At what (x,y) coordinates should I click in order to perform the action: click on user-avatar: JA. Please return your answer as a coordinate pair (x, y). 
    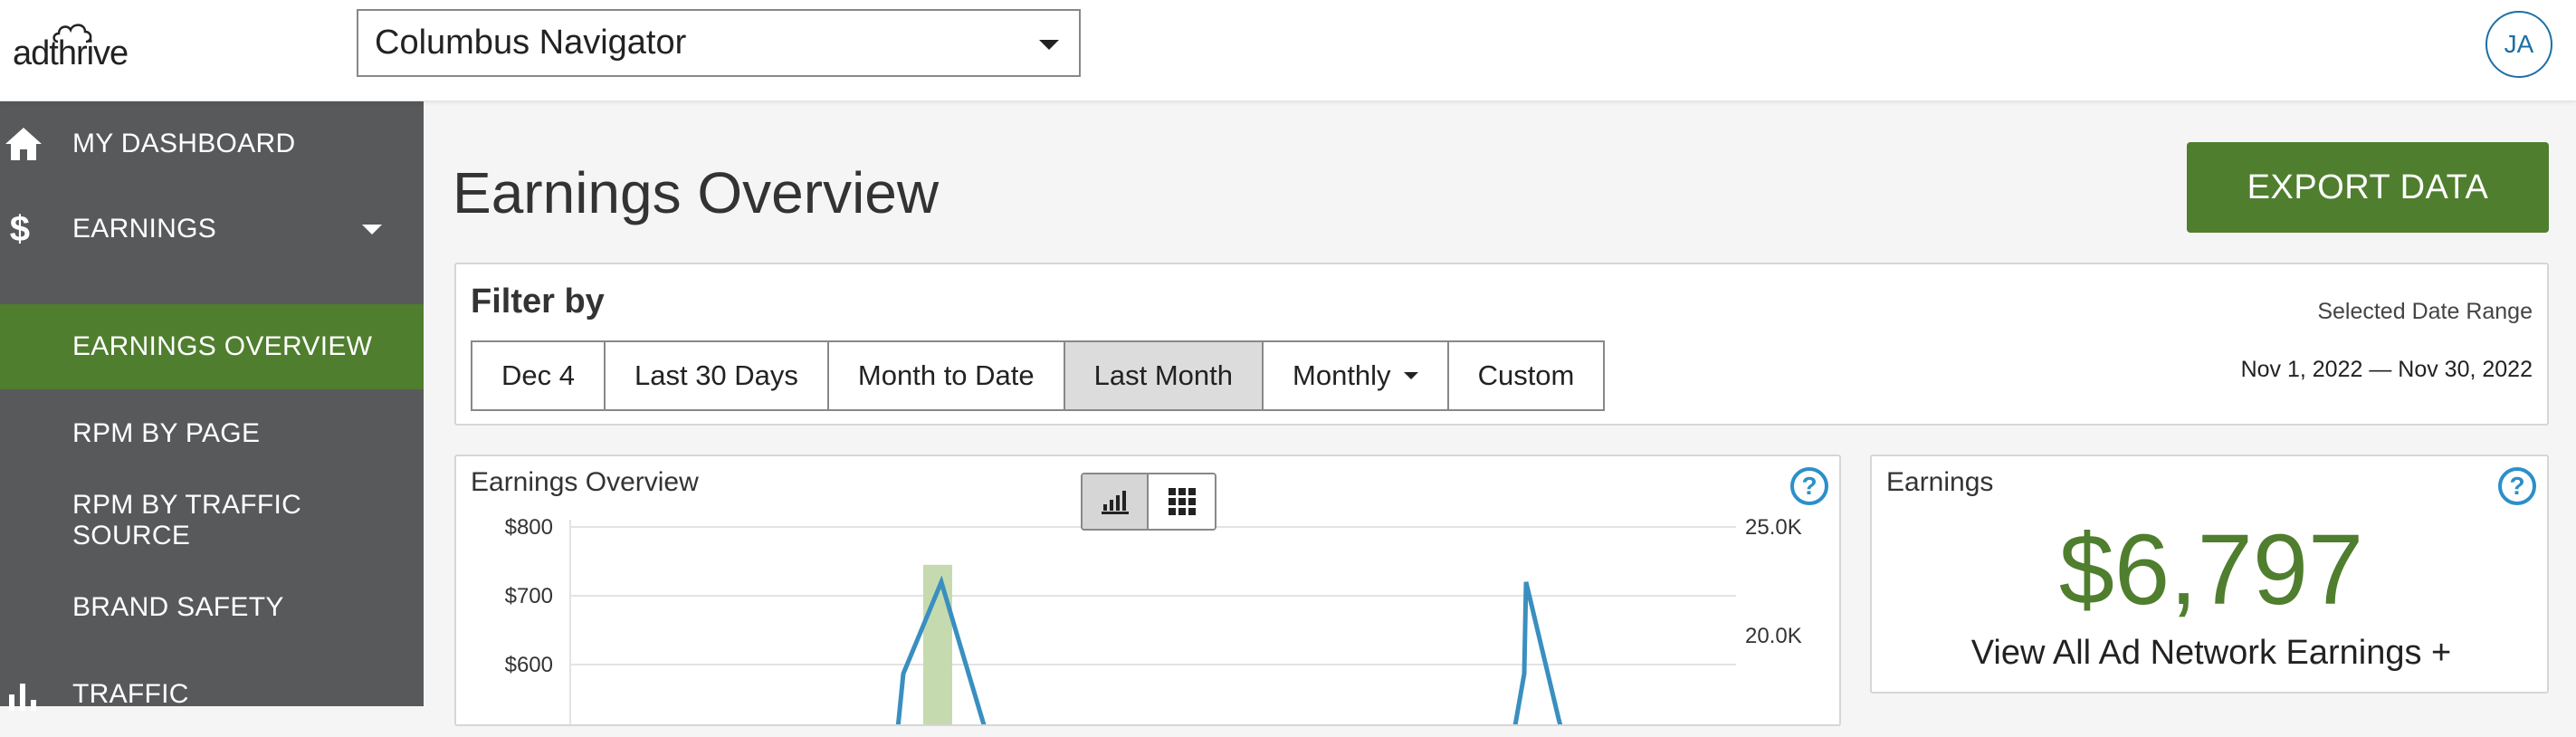
    Looking at the image, I should click on (2519, 44).